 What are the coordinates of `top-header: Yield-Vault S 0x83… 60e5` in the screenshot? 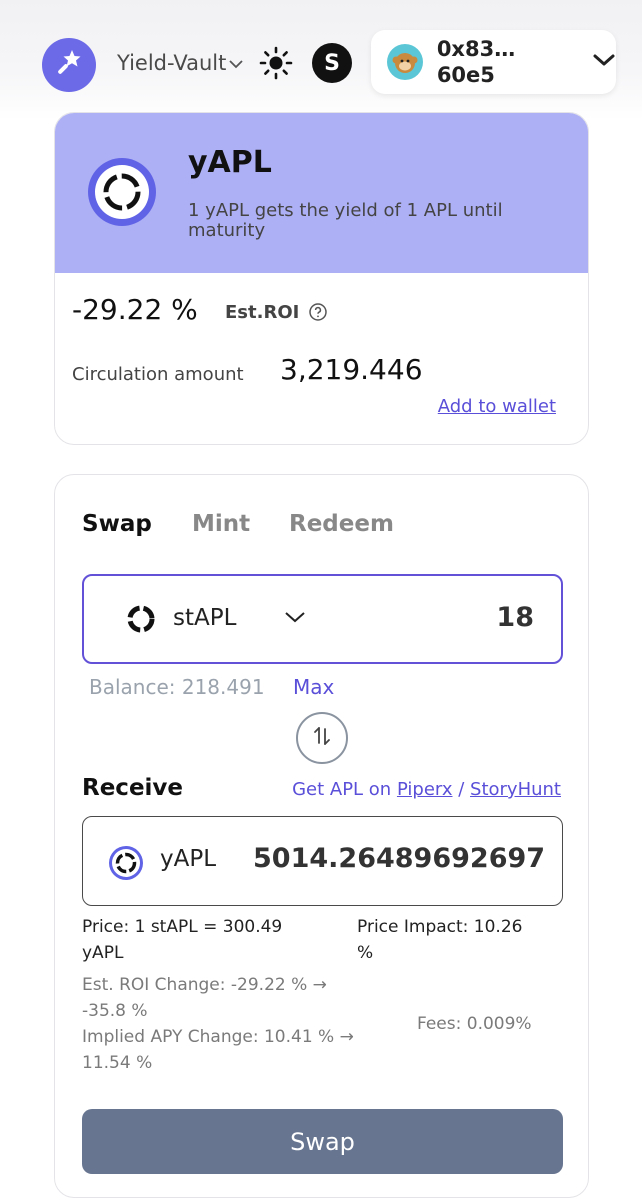 It's located at (321, 60).